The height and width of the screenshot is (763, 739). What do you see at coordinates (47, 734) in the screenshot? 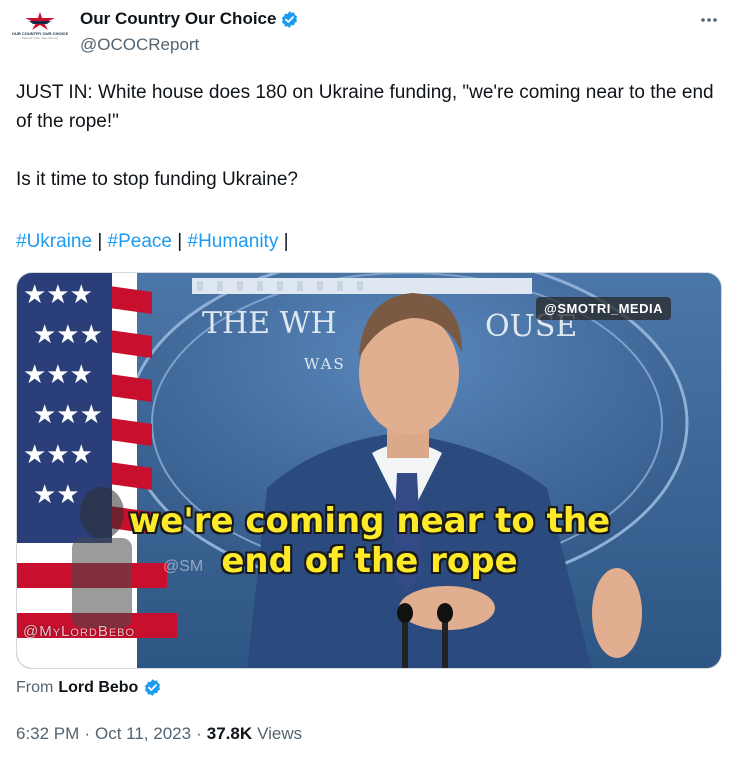
I see `tweet-time: 6:32 PM` at bounding box center [47, 734].